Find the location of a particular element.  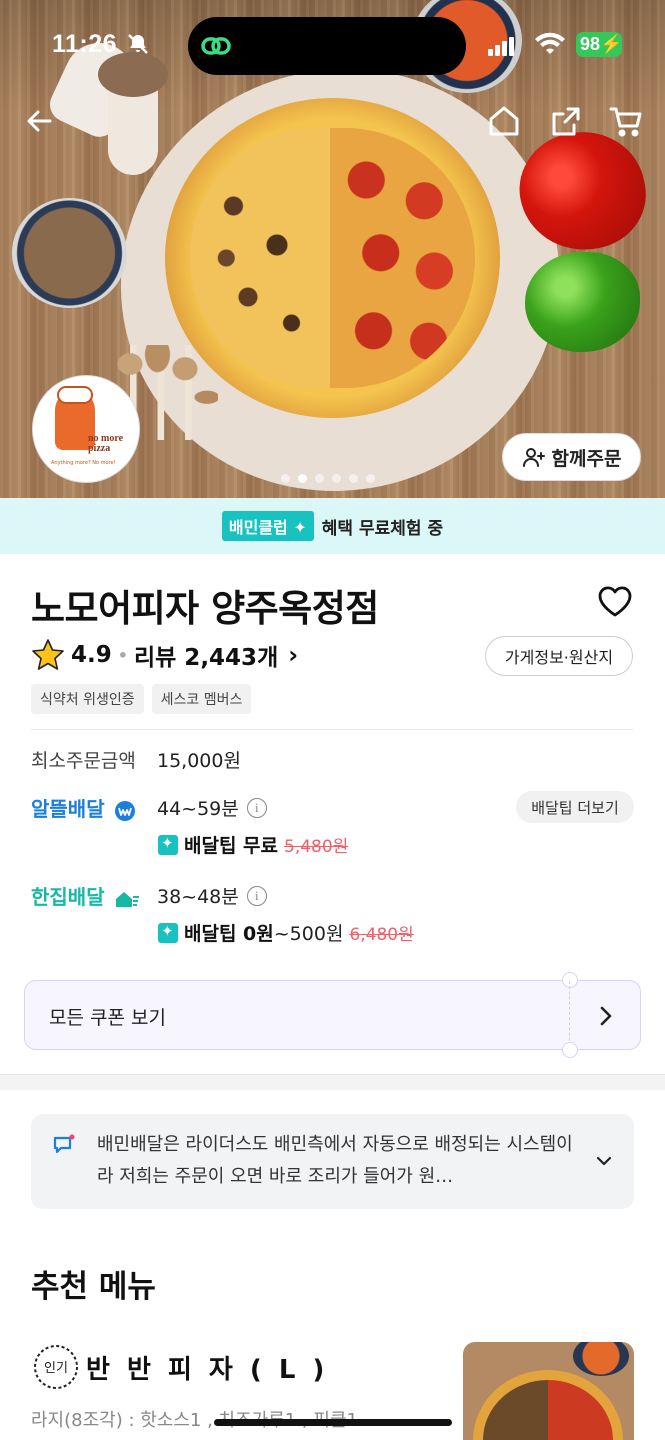

club-badge: 배민클럽 ✦ is located at coordinates (267, 526).